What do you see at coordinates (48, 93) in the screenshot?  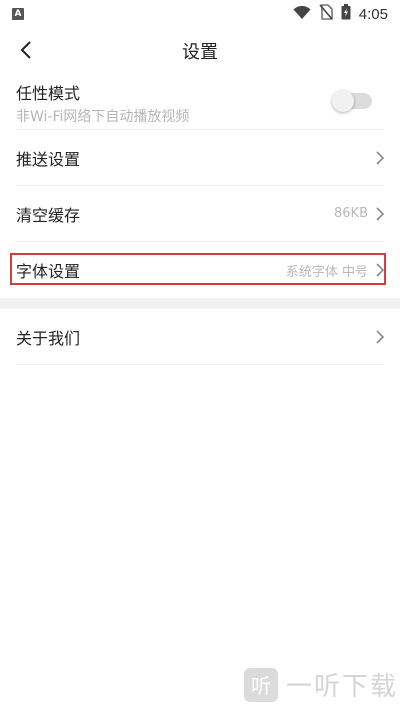 I see `setting-label: 任性模式` at bounding box center [48, 93].